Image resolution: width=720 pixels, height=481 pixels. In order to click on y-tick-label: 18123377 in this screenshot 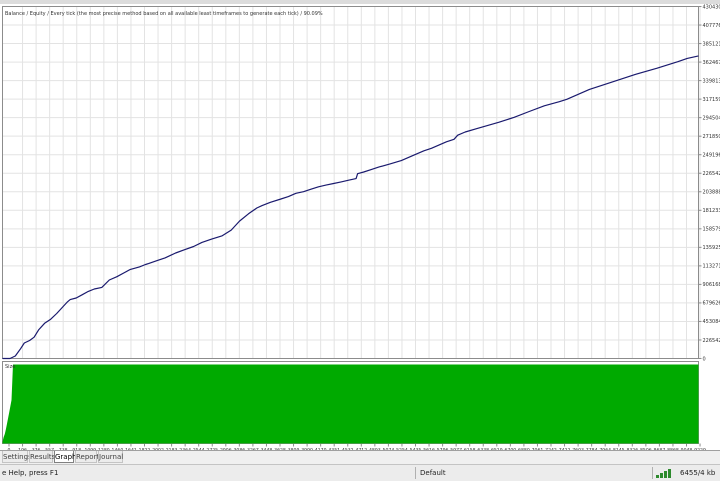, I will do `click(711, 211)`.